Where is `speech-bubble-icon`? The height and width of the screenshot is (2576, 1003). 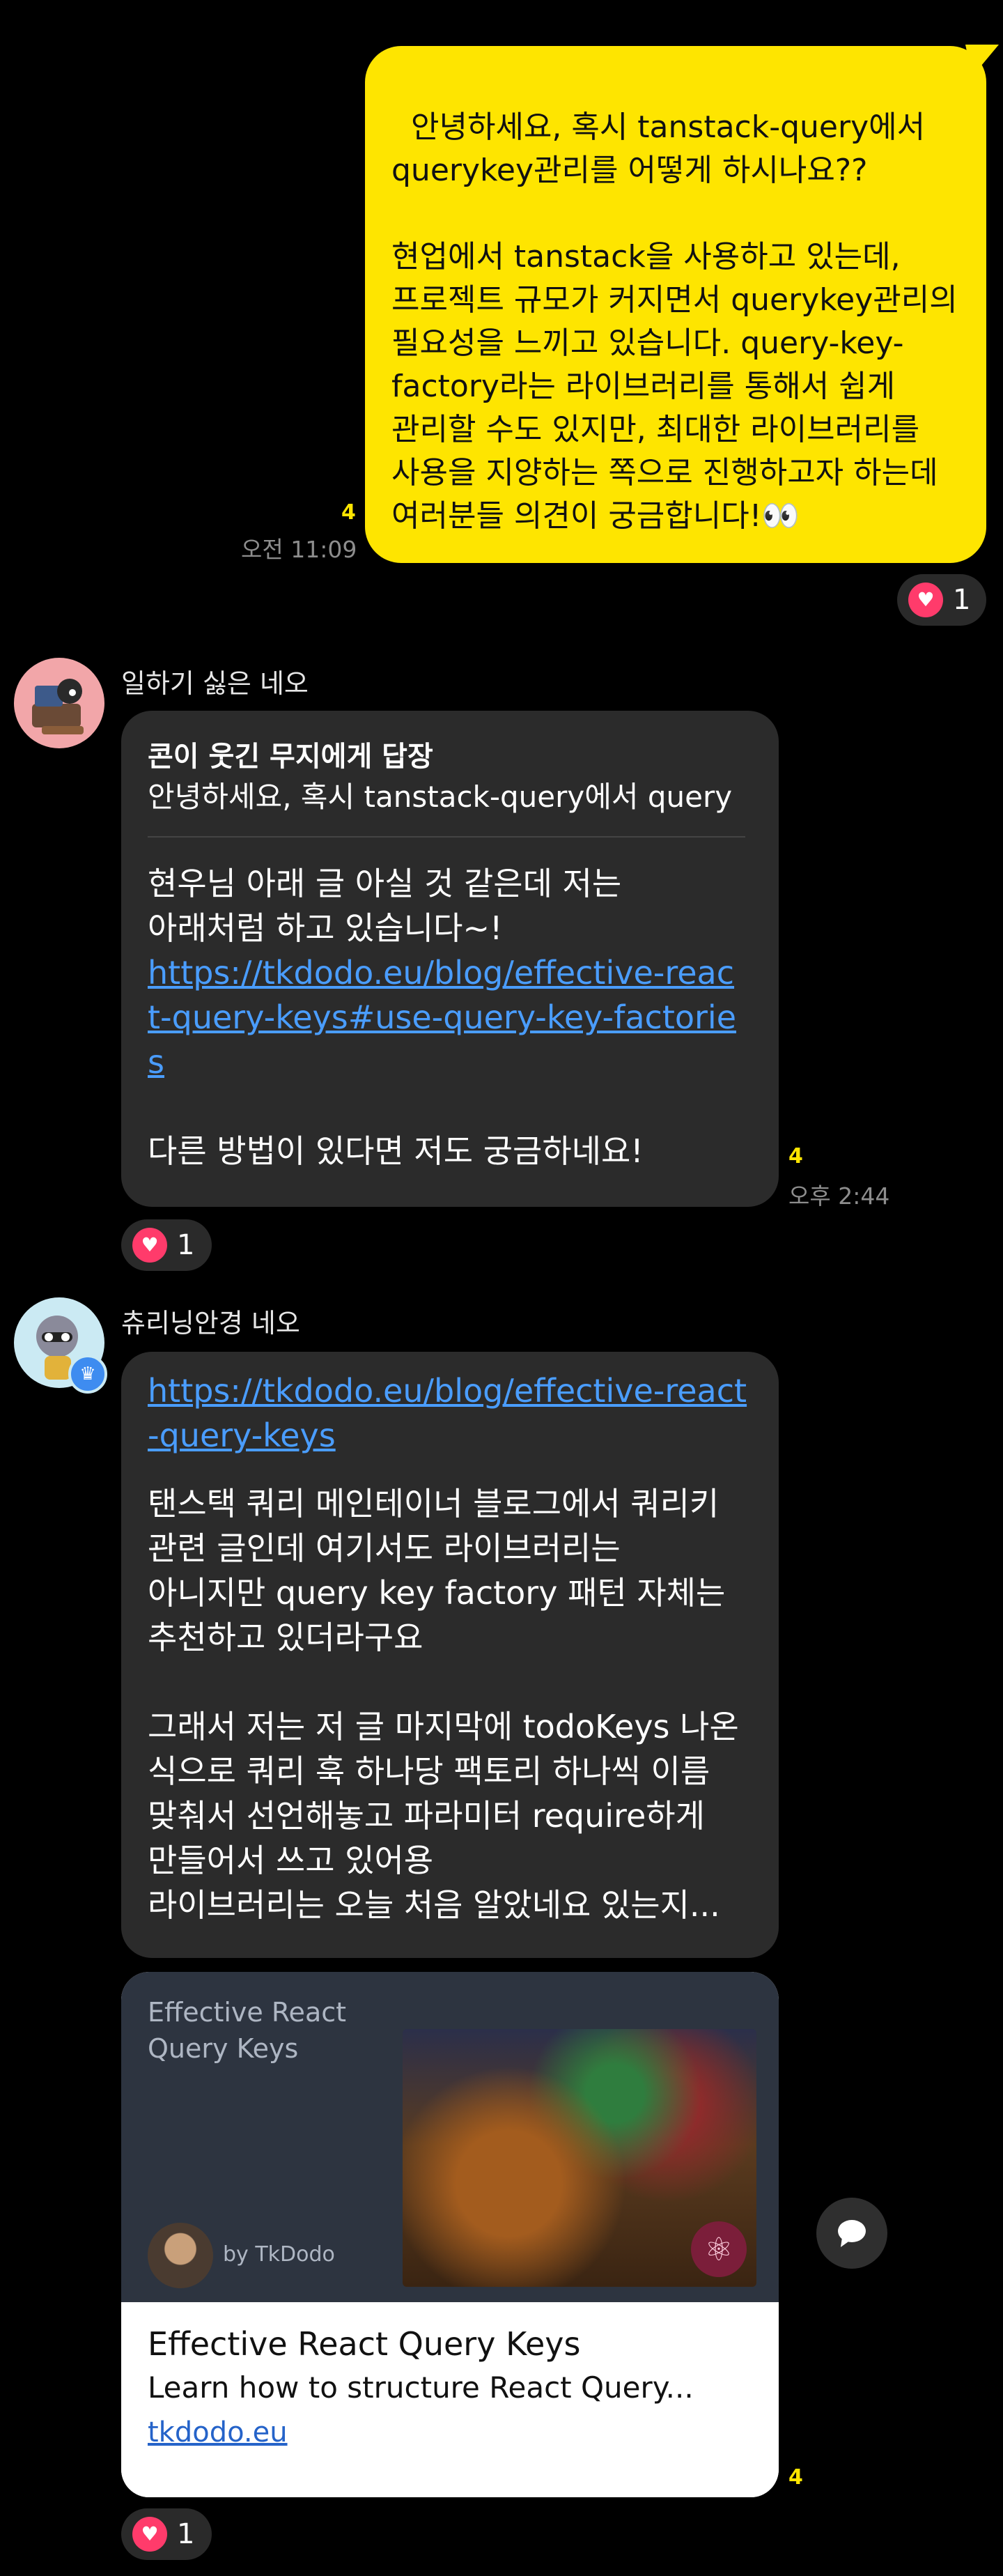
speech-bubble-icon is located at coordinates (852, 2233).